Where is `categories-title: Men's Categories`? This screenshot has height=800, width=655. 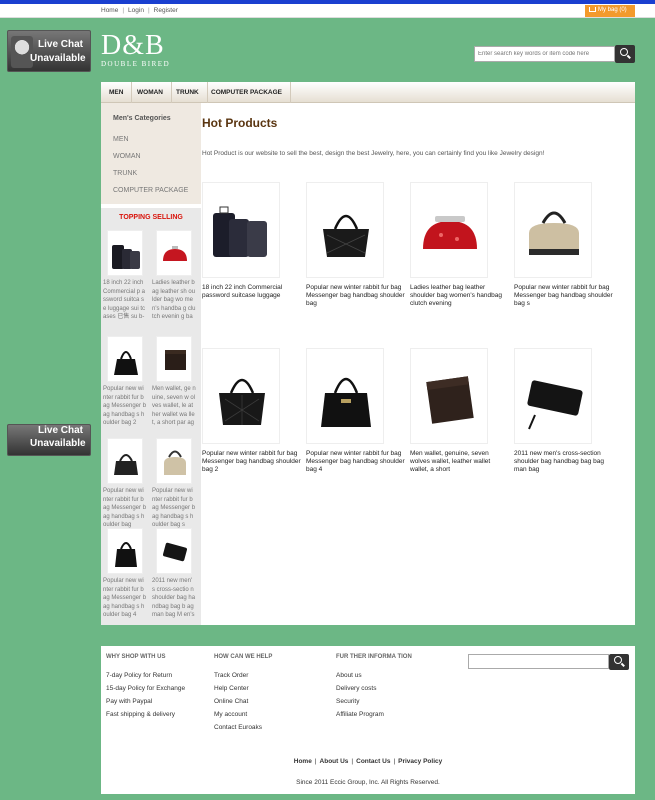
categories-title: Men's Categories is located at coordinates (142, 118).